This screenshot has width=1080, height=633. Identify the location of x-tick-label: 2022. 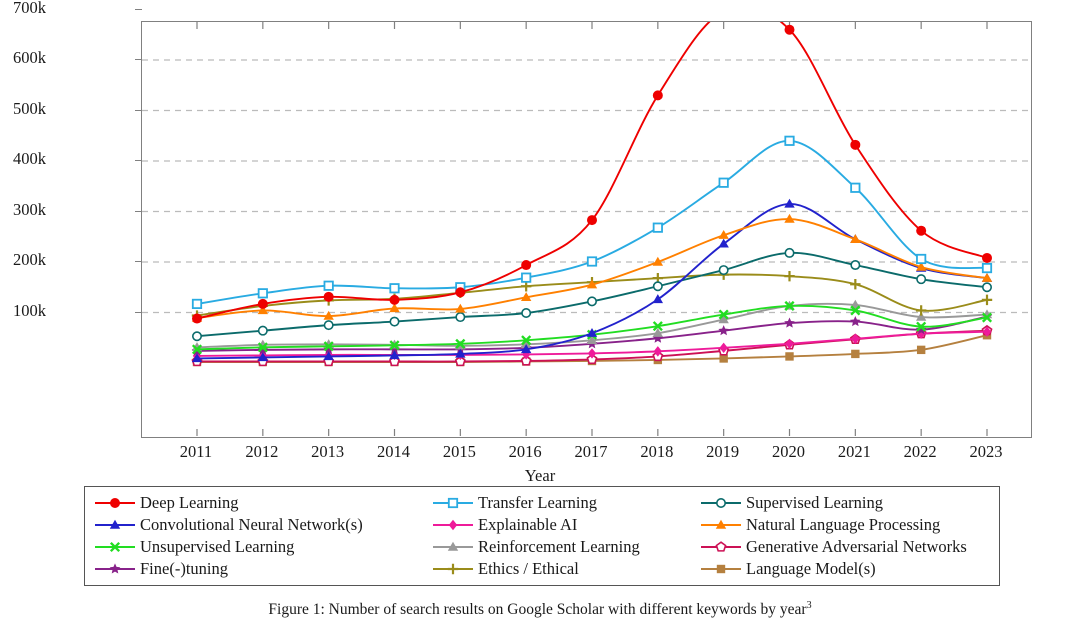
(920, 451).